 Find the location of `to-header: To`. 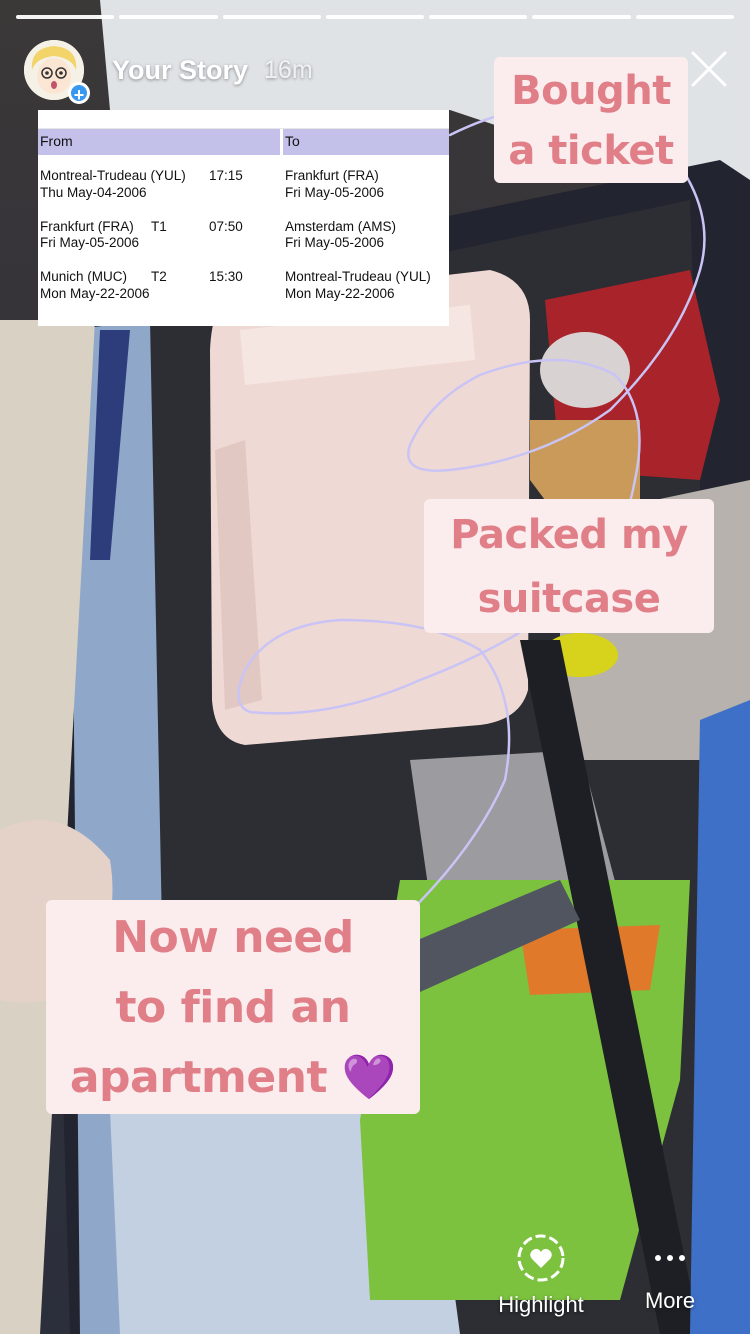

to-header: To is located at coordinates (292, 141).